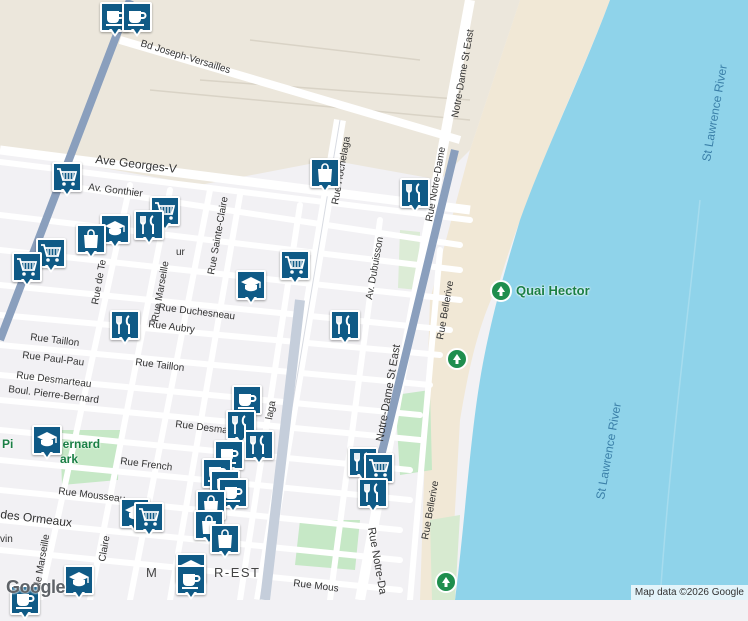 This screenshot has width=748, height=621. I want to click on district-label: M, so click(152, 572).